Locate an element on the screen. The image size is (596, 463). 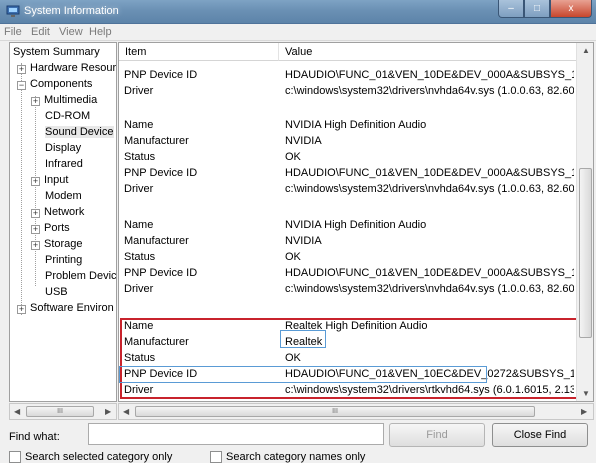
realtek-focus-box is located at coordinates (303, 339).